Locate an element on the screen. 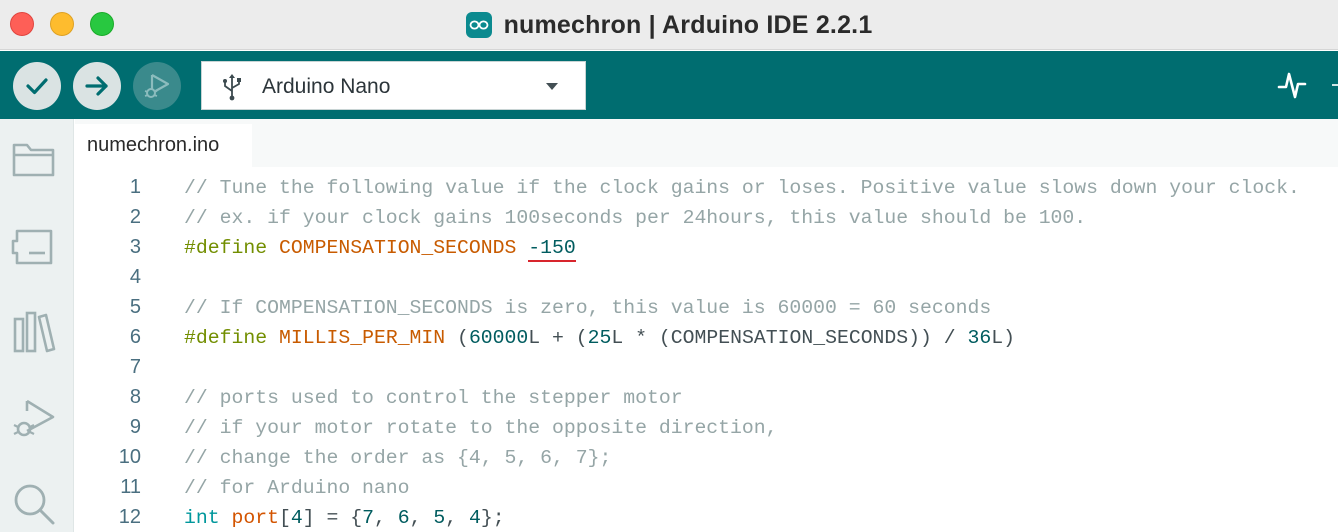 This screenshot has width=1338, height=532. line-number: 10 is located at coordinates (129, 457).